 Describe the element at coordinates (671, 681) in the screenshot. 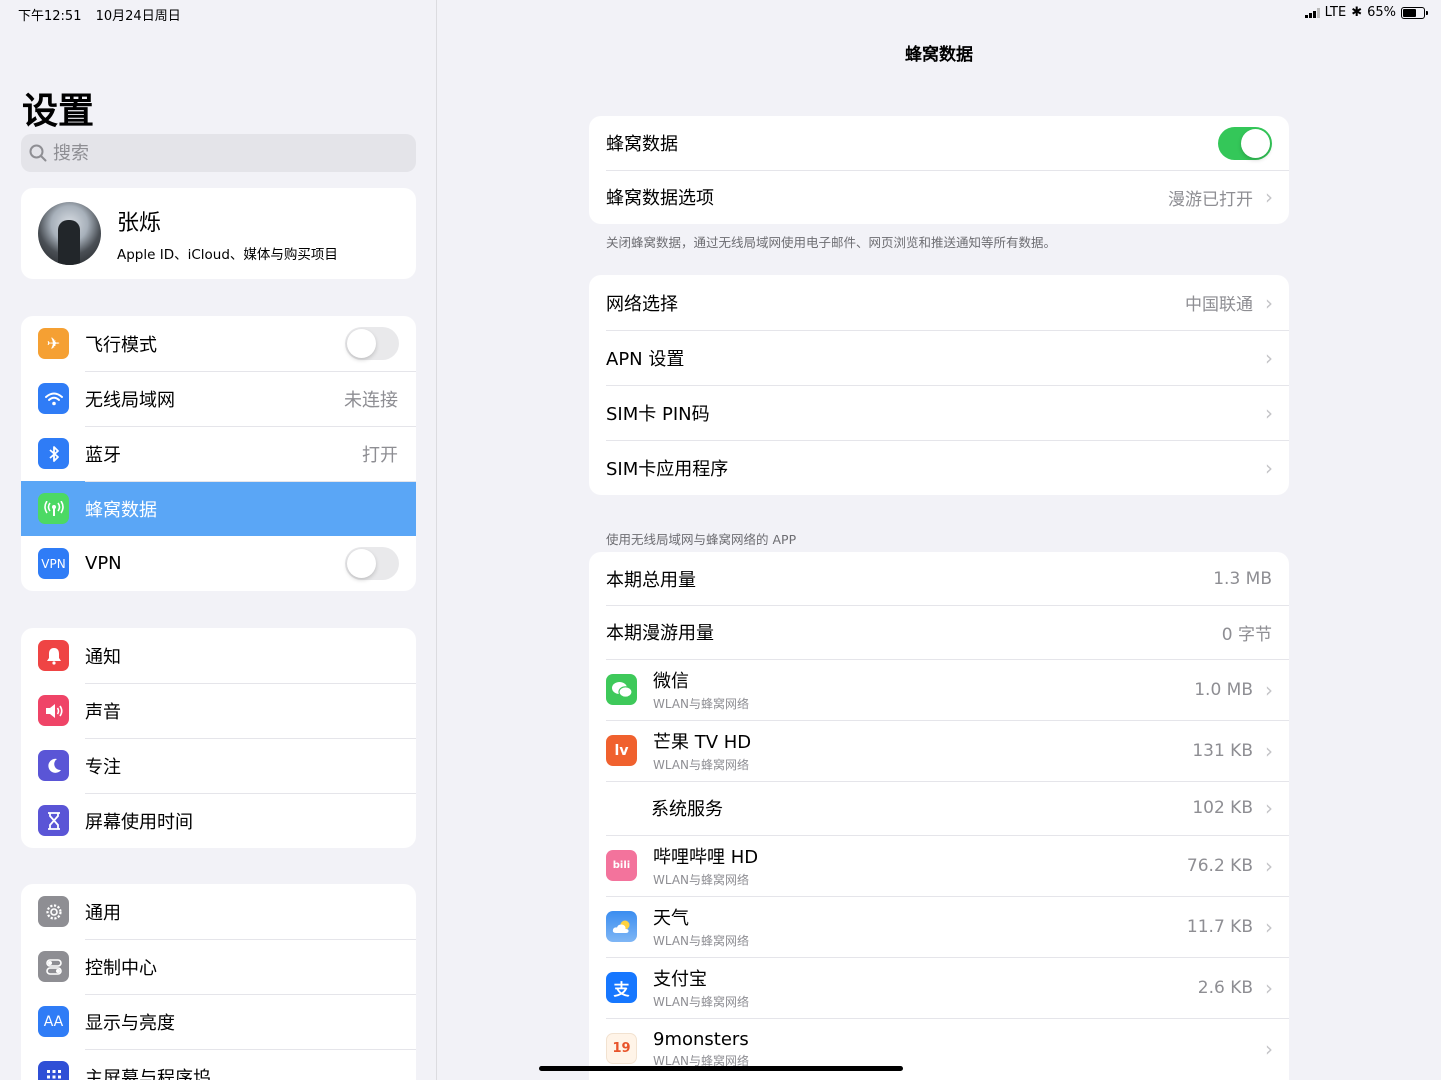

I see `app-name: 微信` at that location.